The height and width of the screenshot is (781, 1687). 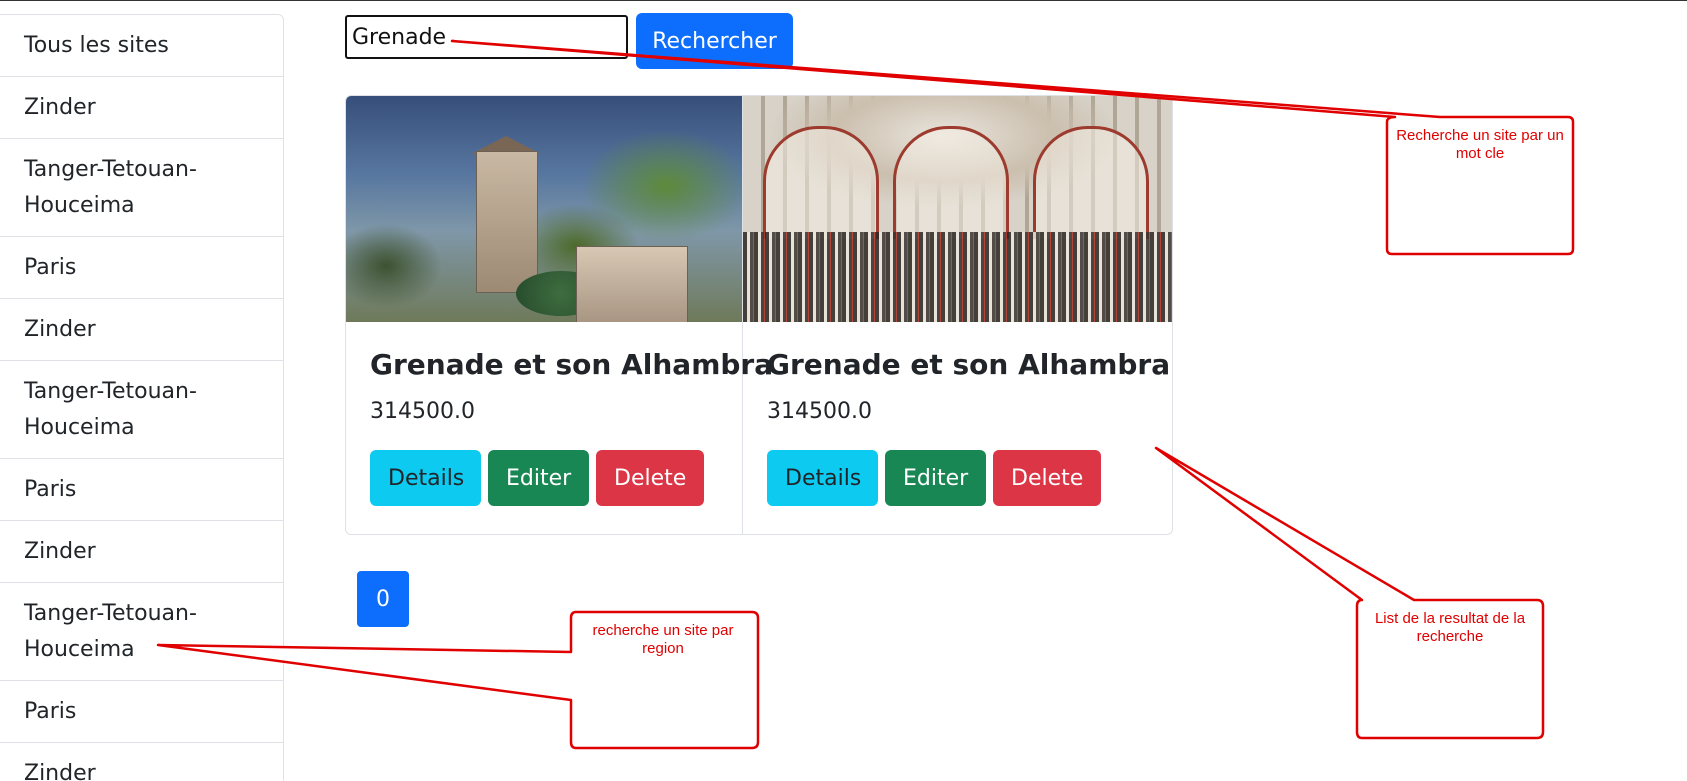 What do you see at coordinates (843, 0) in the screenshot?
I see `top-divider` at bounding box center [843, 0].